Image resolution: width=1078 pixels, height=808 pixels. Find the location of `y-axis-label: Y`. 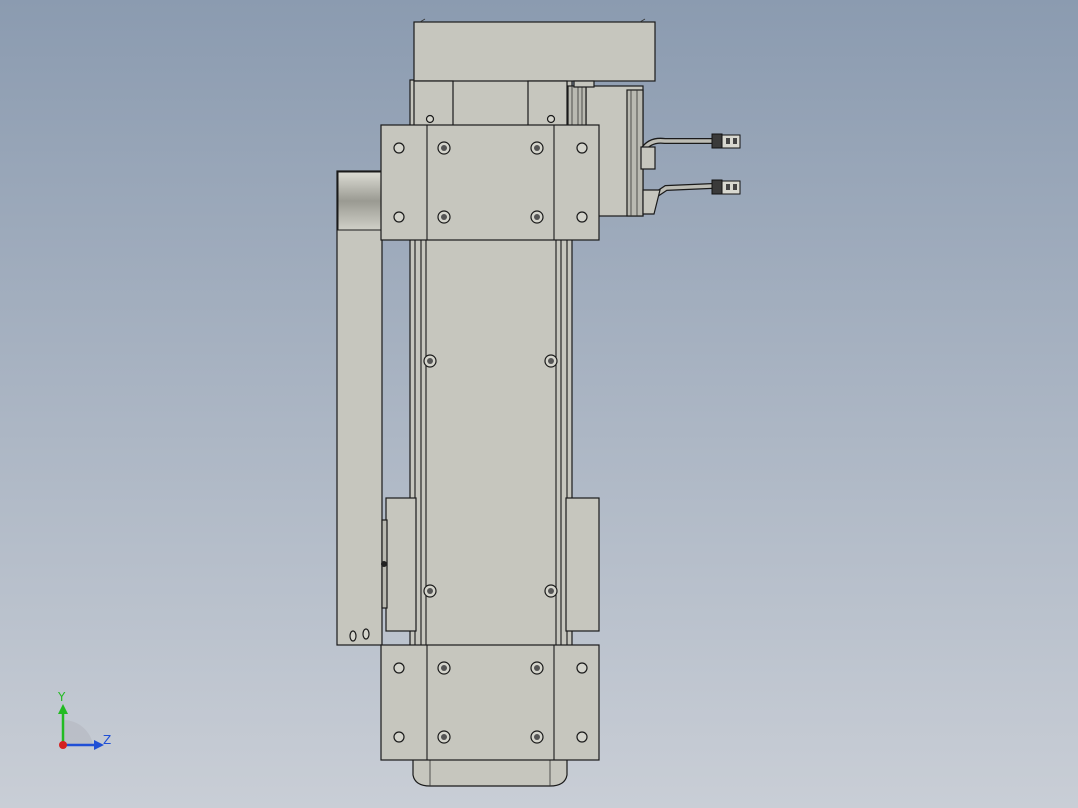

y-axis-label: Y is located at coordinates (61, 697).